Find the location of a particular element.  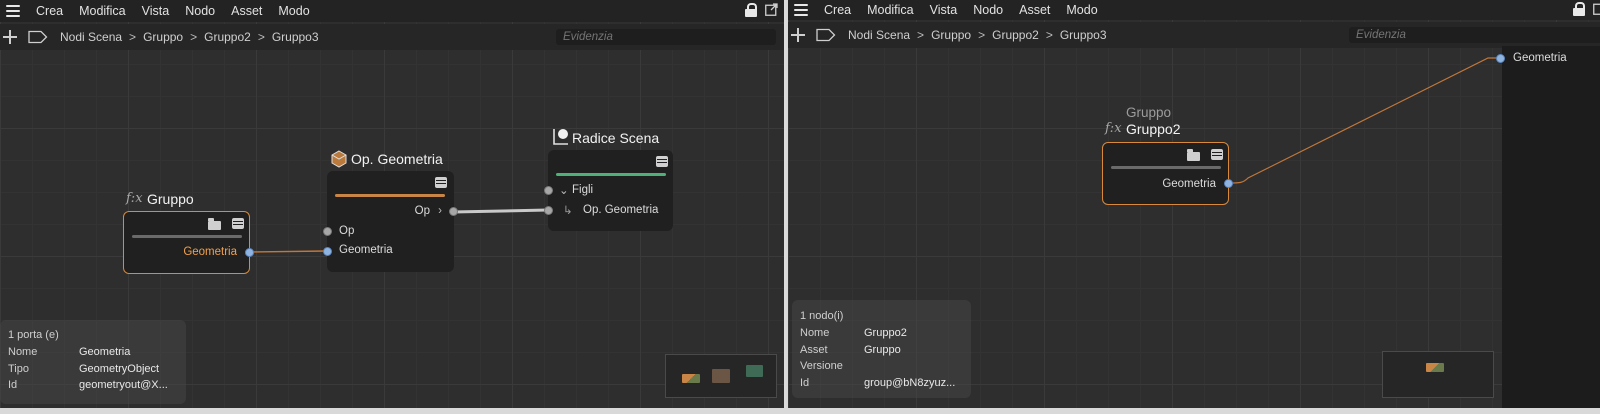

node-gruppo: Geometria is located at coordinates (186, 242).